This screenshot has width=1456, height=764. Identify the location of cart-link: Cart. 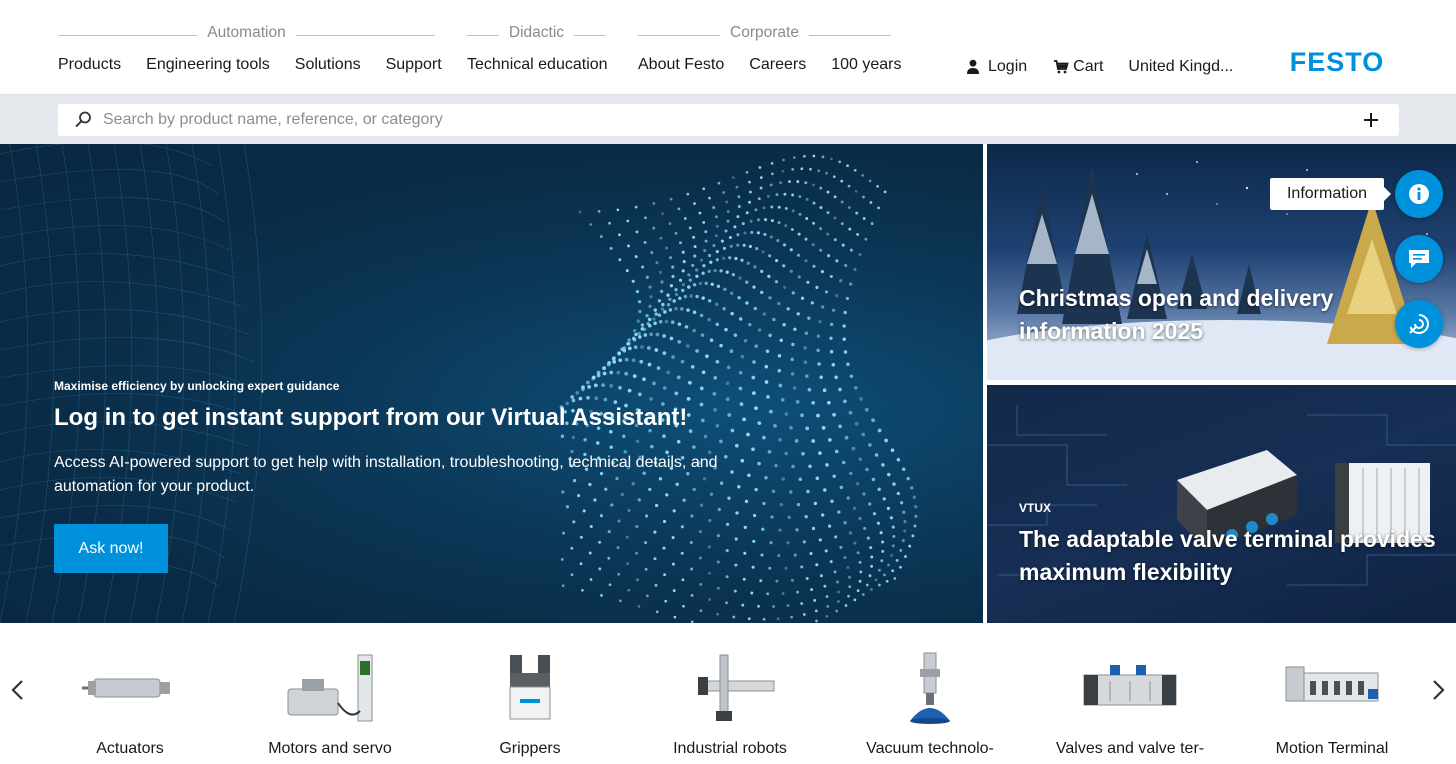
(1078, 67).